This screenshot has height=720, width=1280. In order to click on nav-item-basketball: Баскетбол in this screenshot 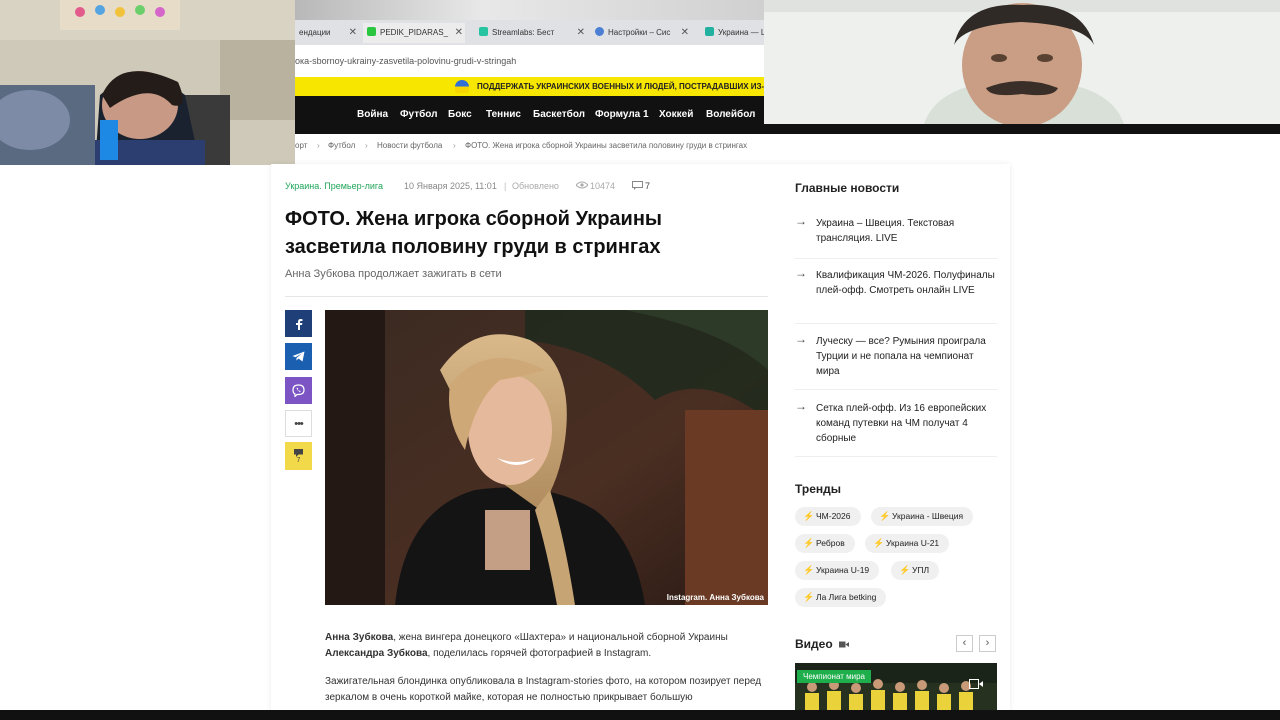, I will do `click(559, 115)`.